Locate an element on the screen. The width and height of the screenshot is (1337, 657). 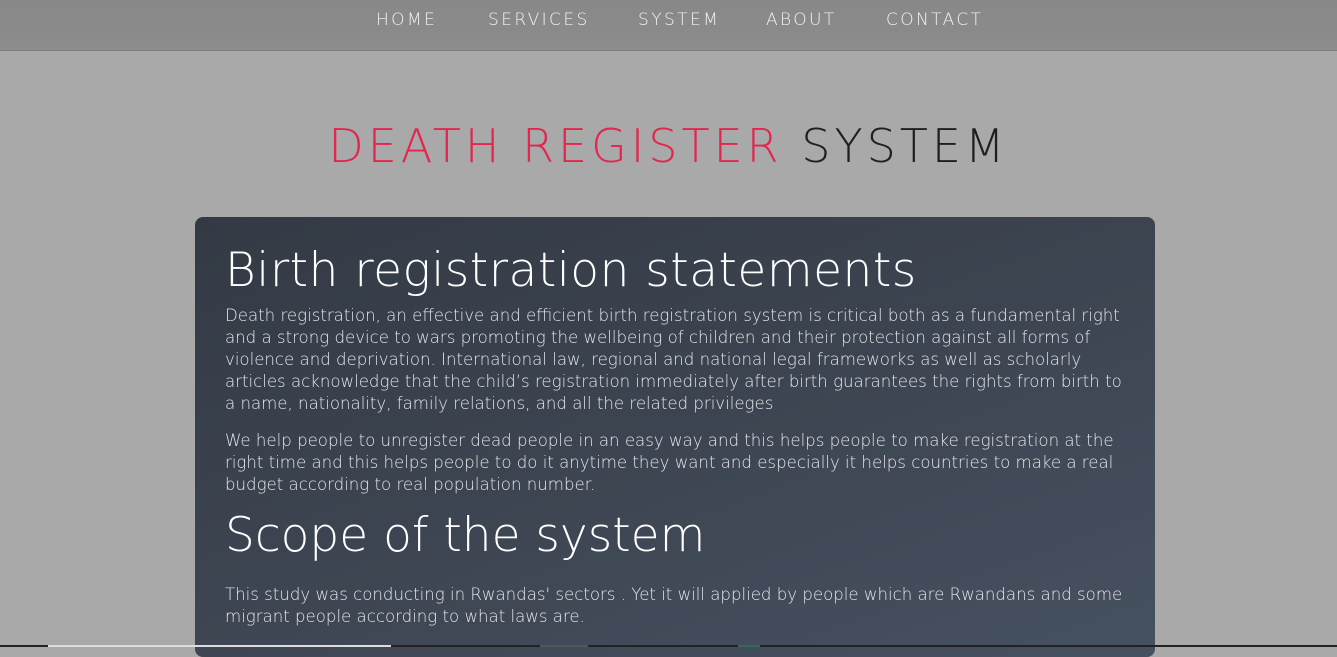
top-navbar: HOME SERVICES SYSTEM ABOUT CONTACT is located at coordinates (668, 25).